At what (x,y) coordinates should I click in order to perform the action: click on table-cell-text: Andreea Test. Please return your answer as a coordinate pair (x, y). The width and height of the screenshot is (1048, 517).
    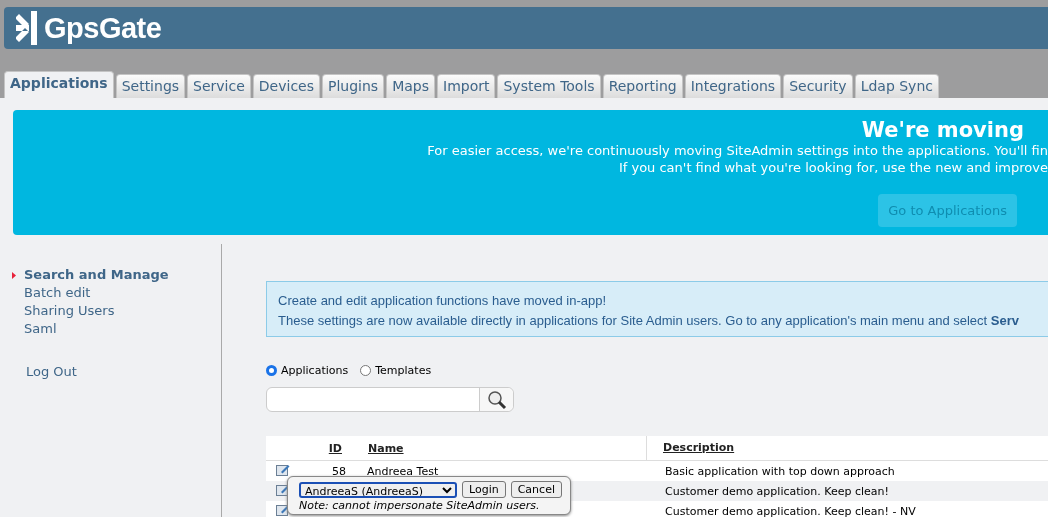
    Looking at the image, I should click on (403, 471).